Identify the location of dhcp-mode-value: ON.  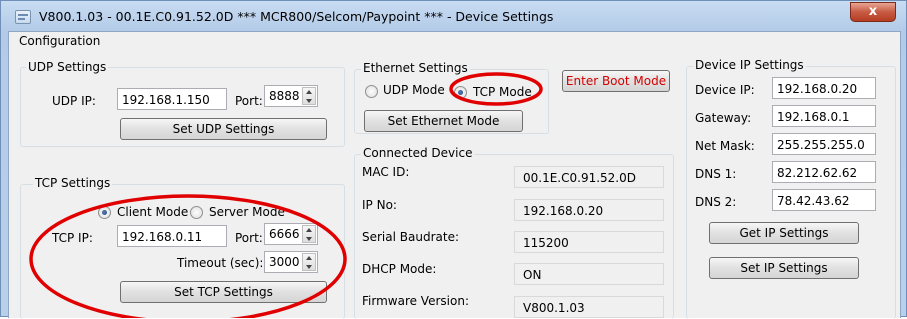
(589, 274).